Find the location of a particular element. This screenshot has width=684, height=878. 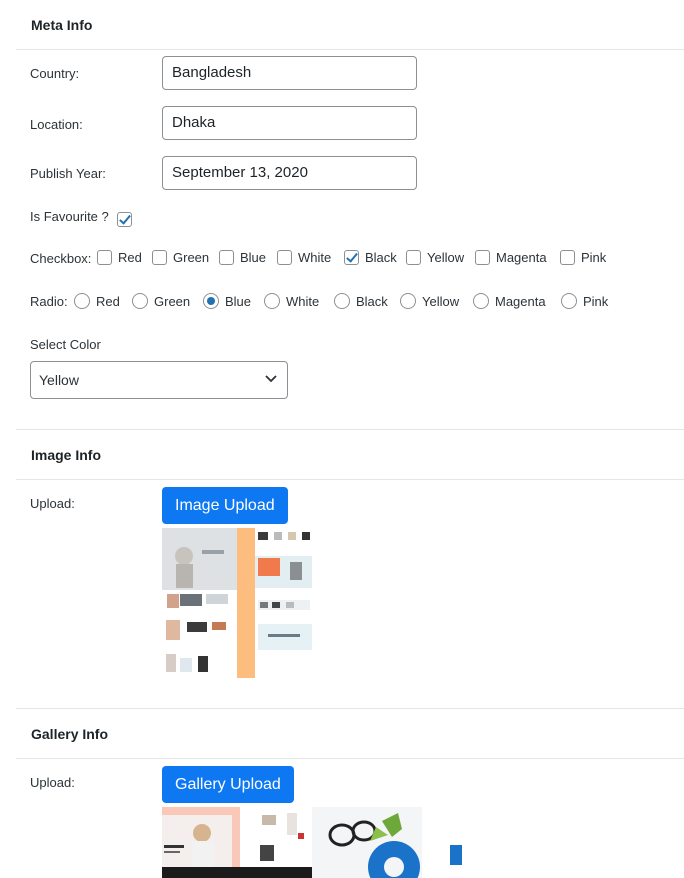

chevron-down-icon is located at coordinates (271, 379).